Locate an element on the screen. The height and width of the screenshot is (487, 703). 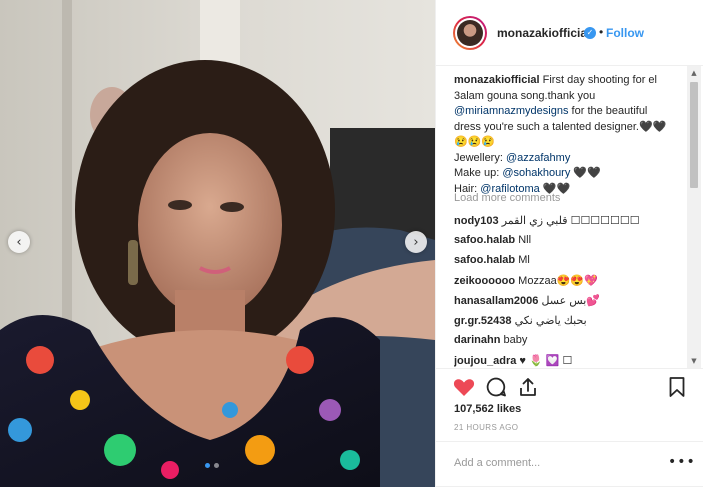
comment-item: zeikoooooo Mozzaa😍😍💖 is located at coordinates (566, 280).